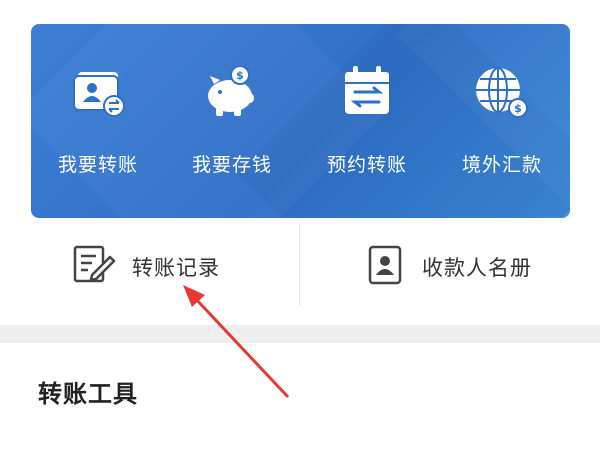 The width and height of the screenshot is (600, 450). I want to click on contact-card-icon, so click(385, 265).